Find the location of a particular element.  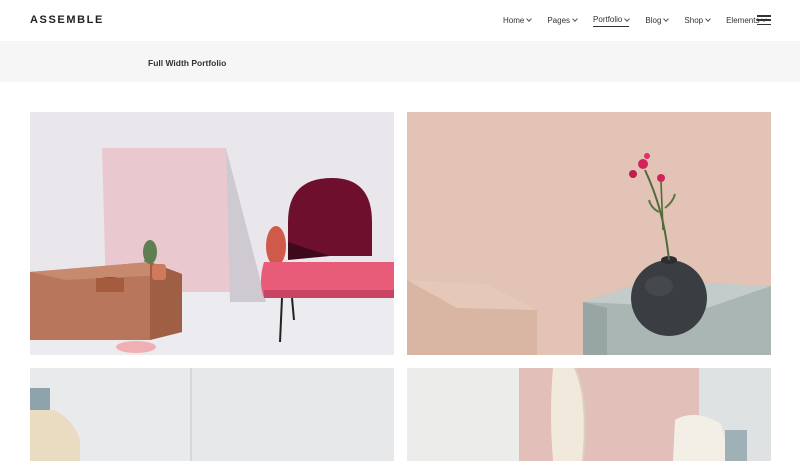

nav-label: Elements is located at coordinates (743, 20).